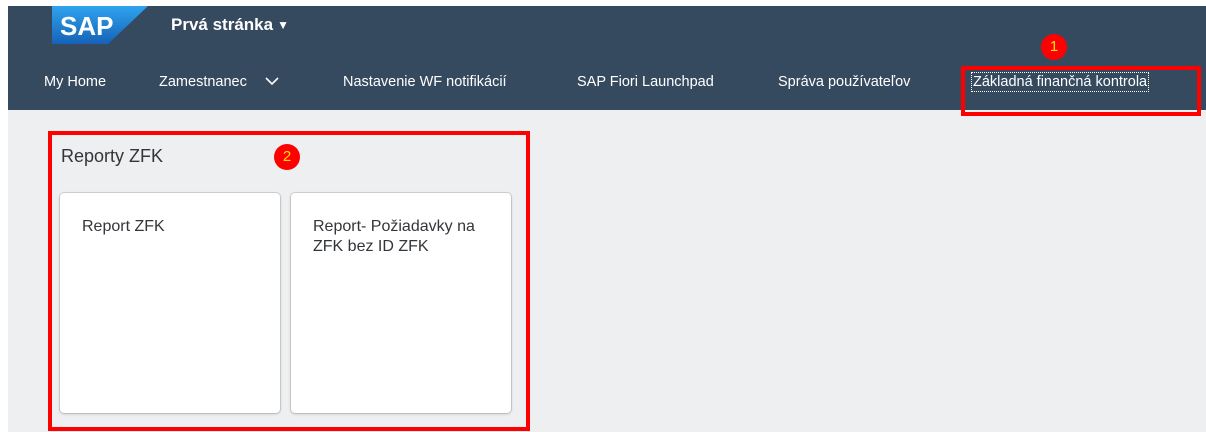 Image resolution: width=1206 pixels, height=432 pixels. I want to click on annotation-marker-1: 1, so click(1054, 47).